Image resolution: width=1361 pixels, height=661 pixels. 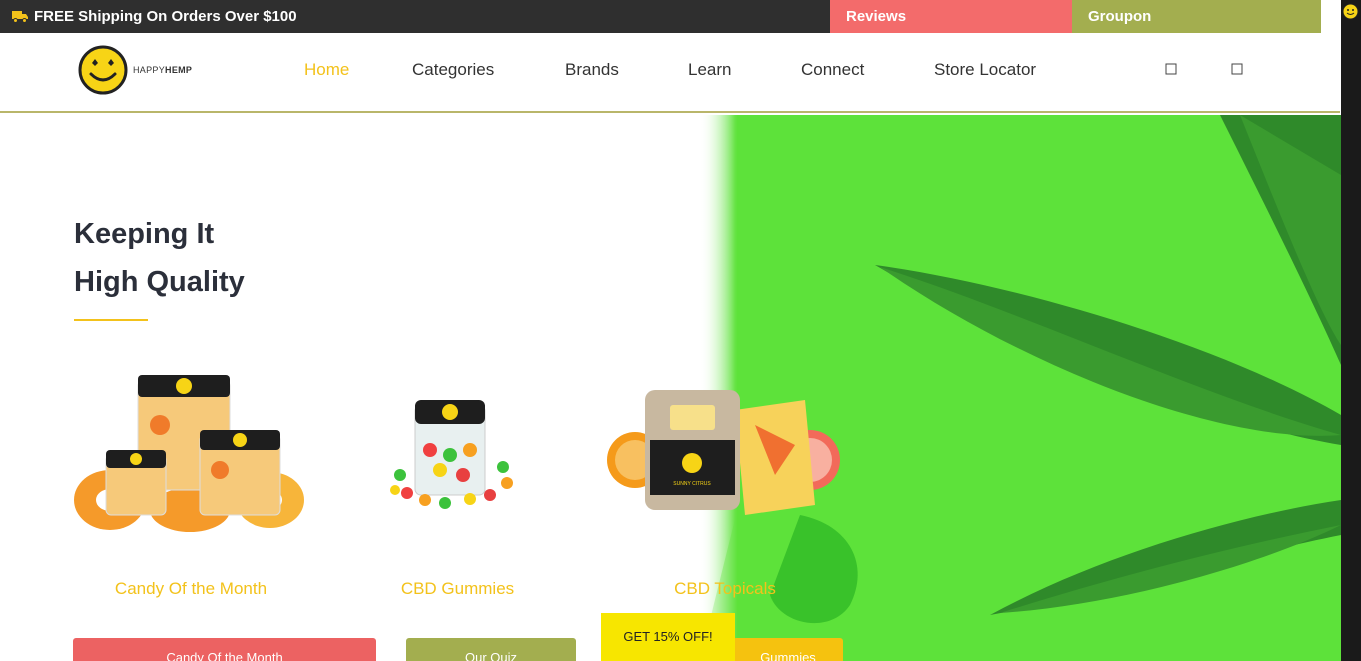 What do you see at coordinates (725, 452) in the screenshot?
I see `cbd-topicals-image: SUNNY CITRUS` at bounding box center [725, 452].